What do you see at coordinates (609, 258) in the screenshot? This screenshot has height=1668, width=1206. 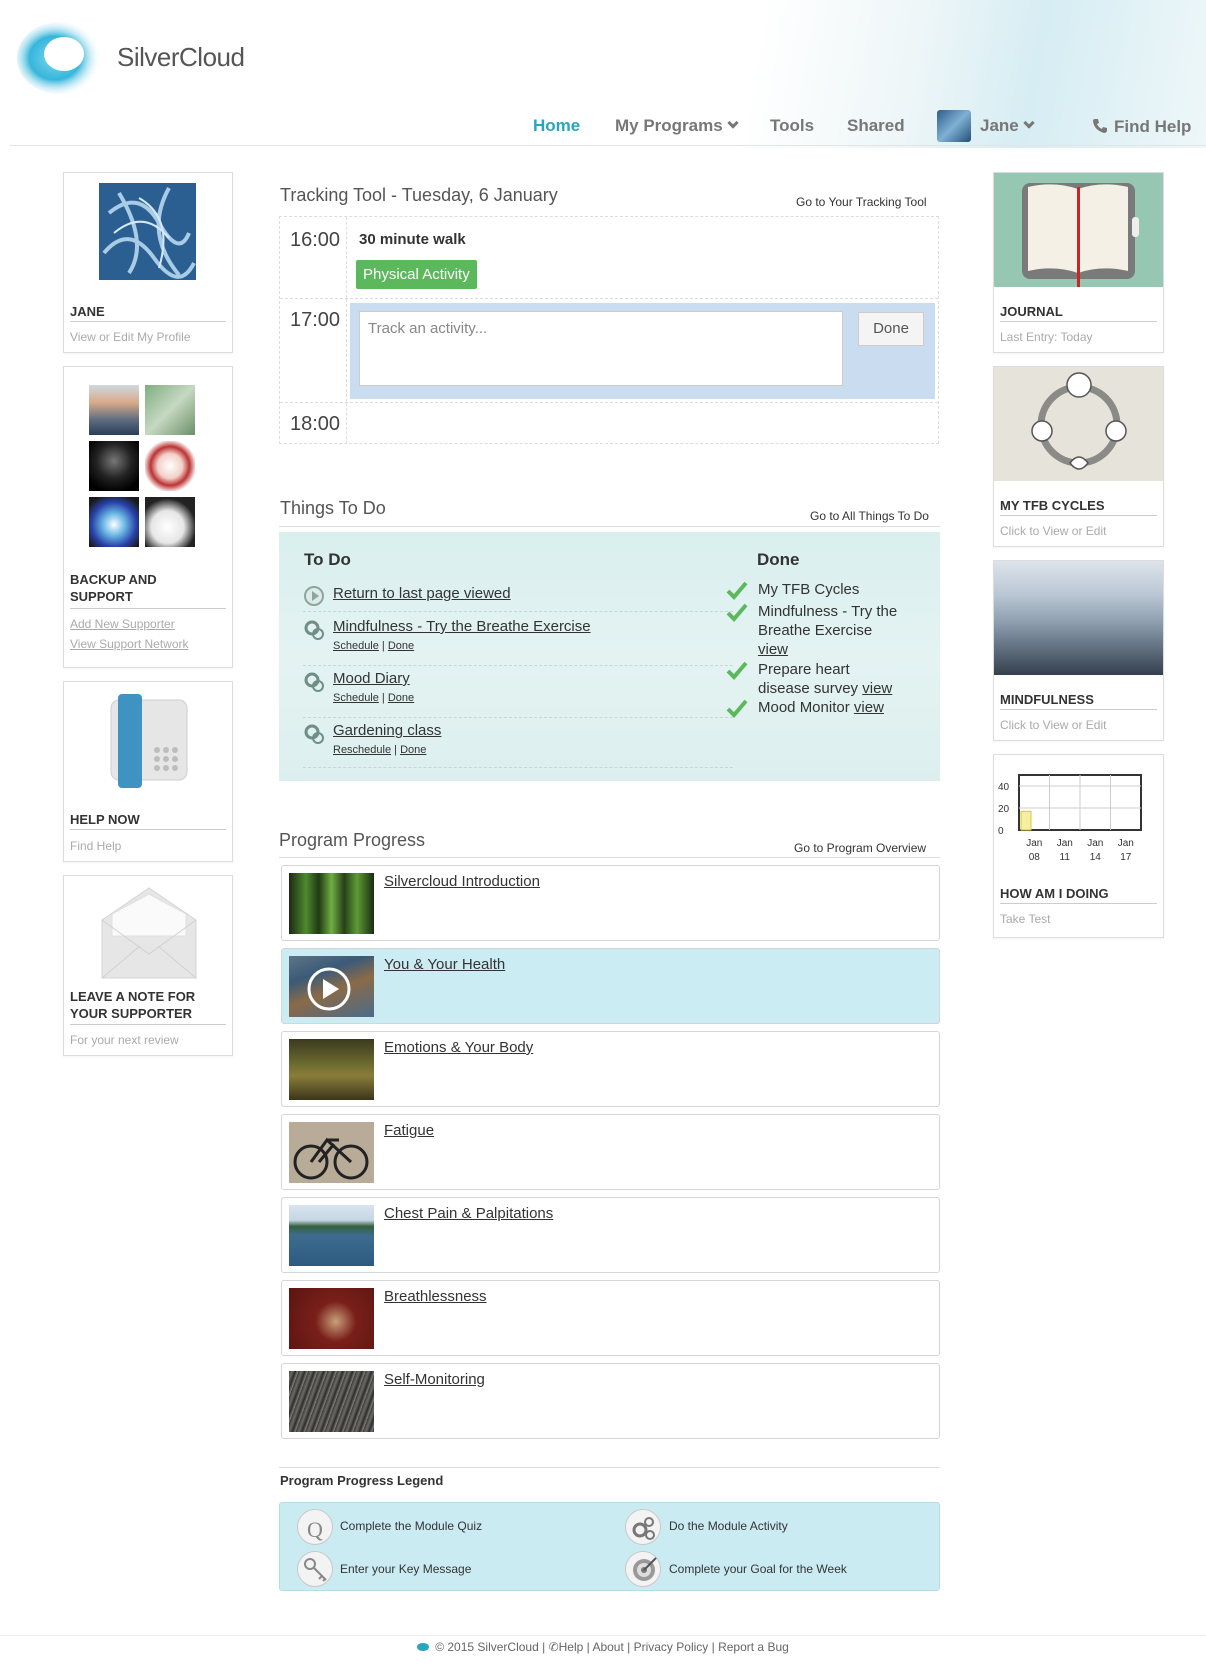 I see `time-slot: 16:00 30 minute walk Physical Activity` at bounding box center [609, 258].